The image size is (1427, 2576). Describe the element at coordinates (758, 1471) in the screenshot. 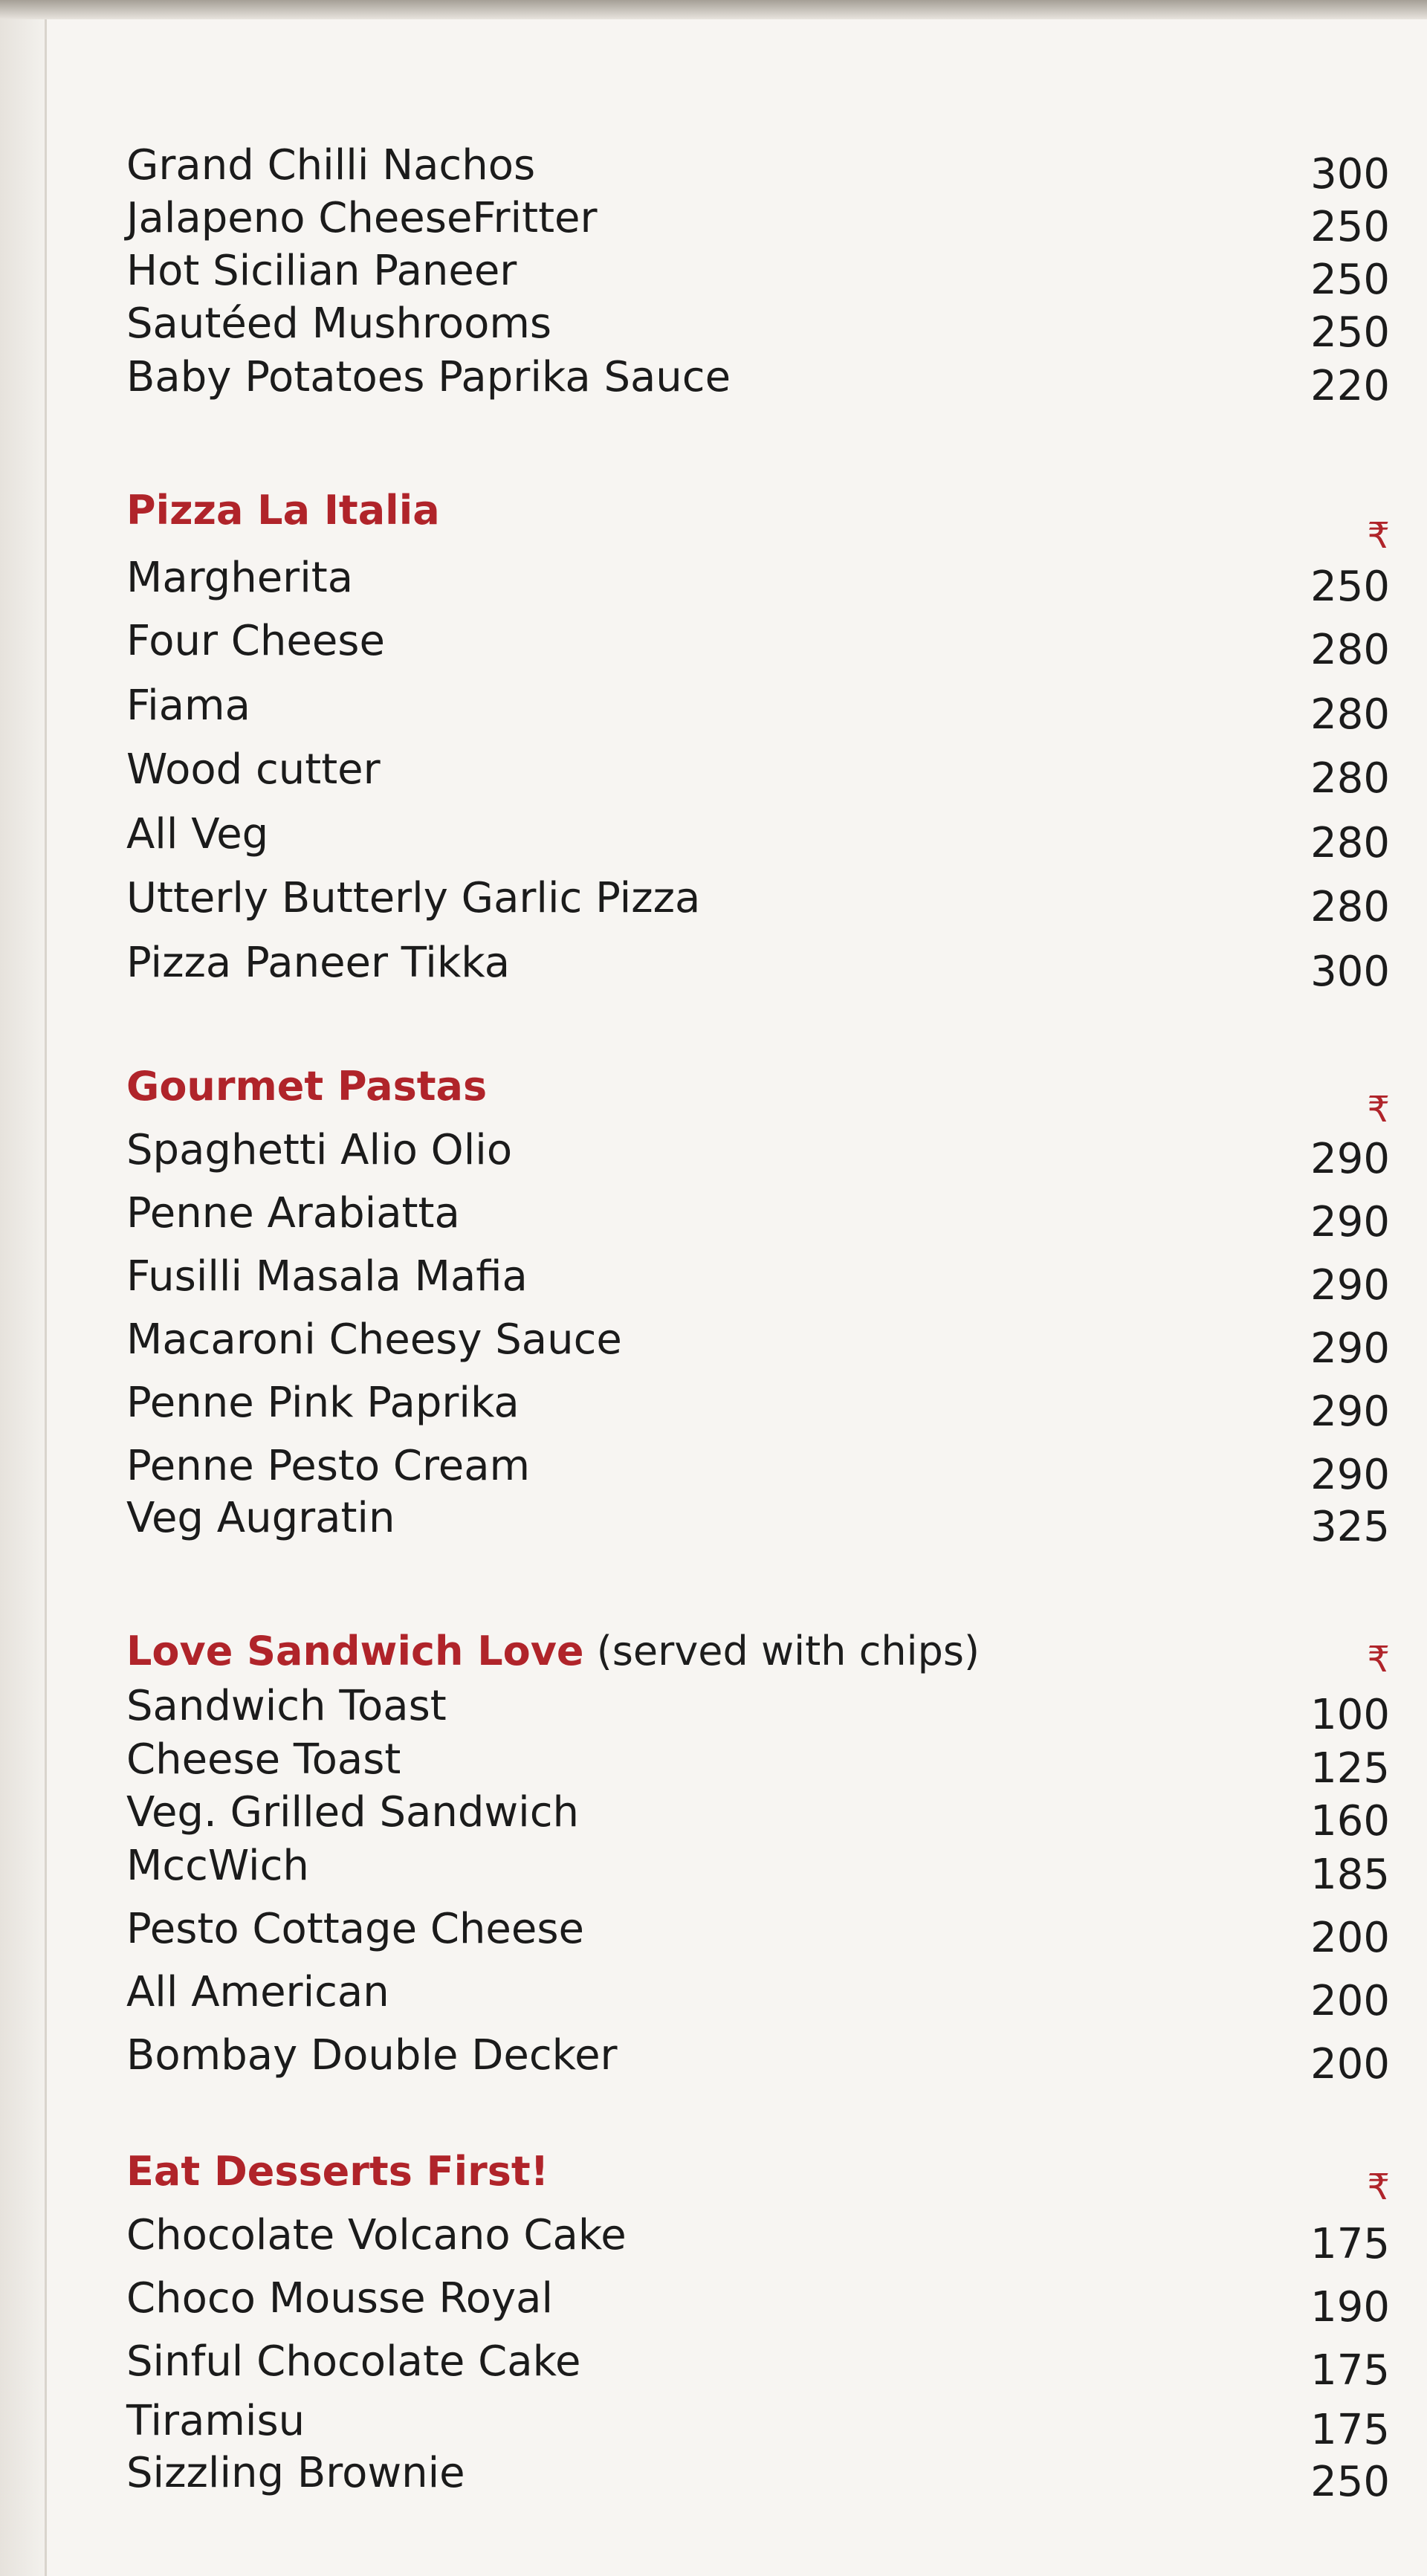

I see `menu-item-row: Penne Pesto Cream 290` at that location.